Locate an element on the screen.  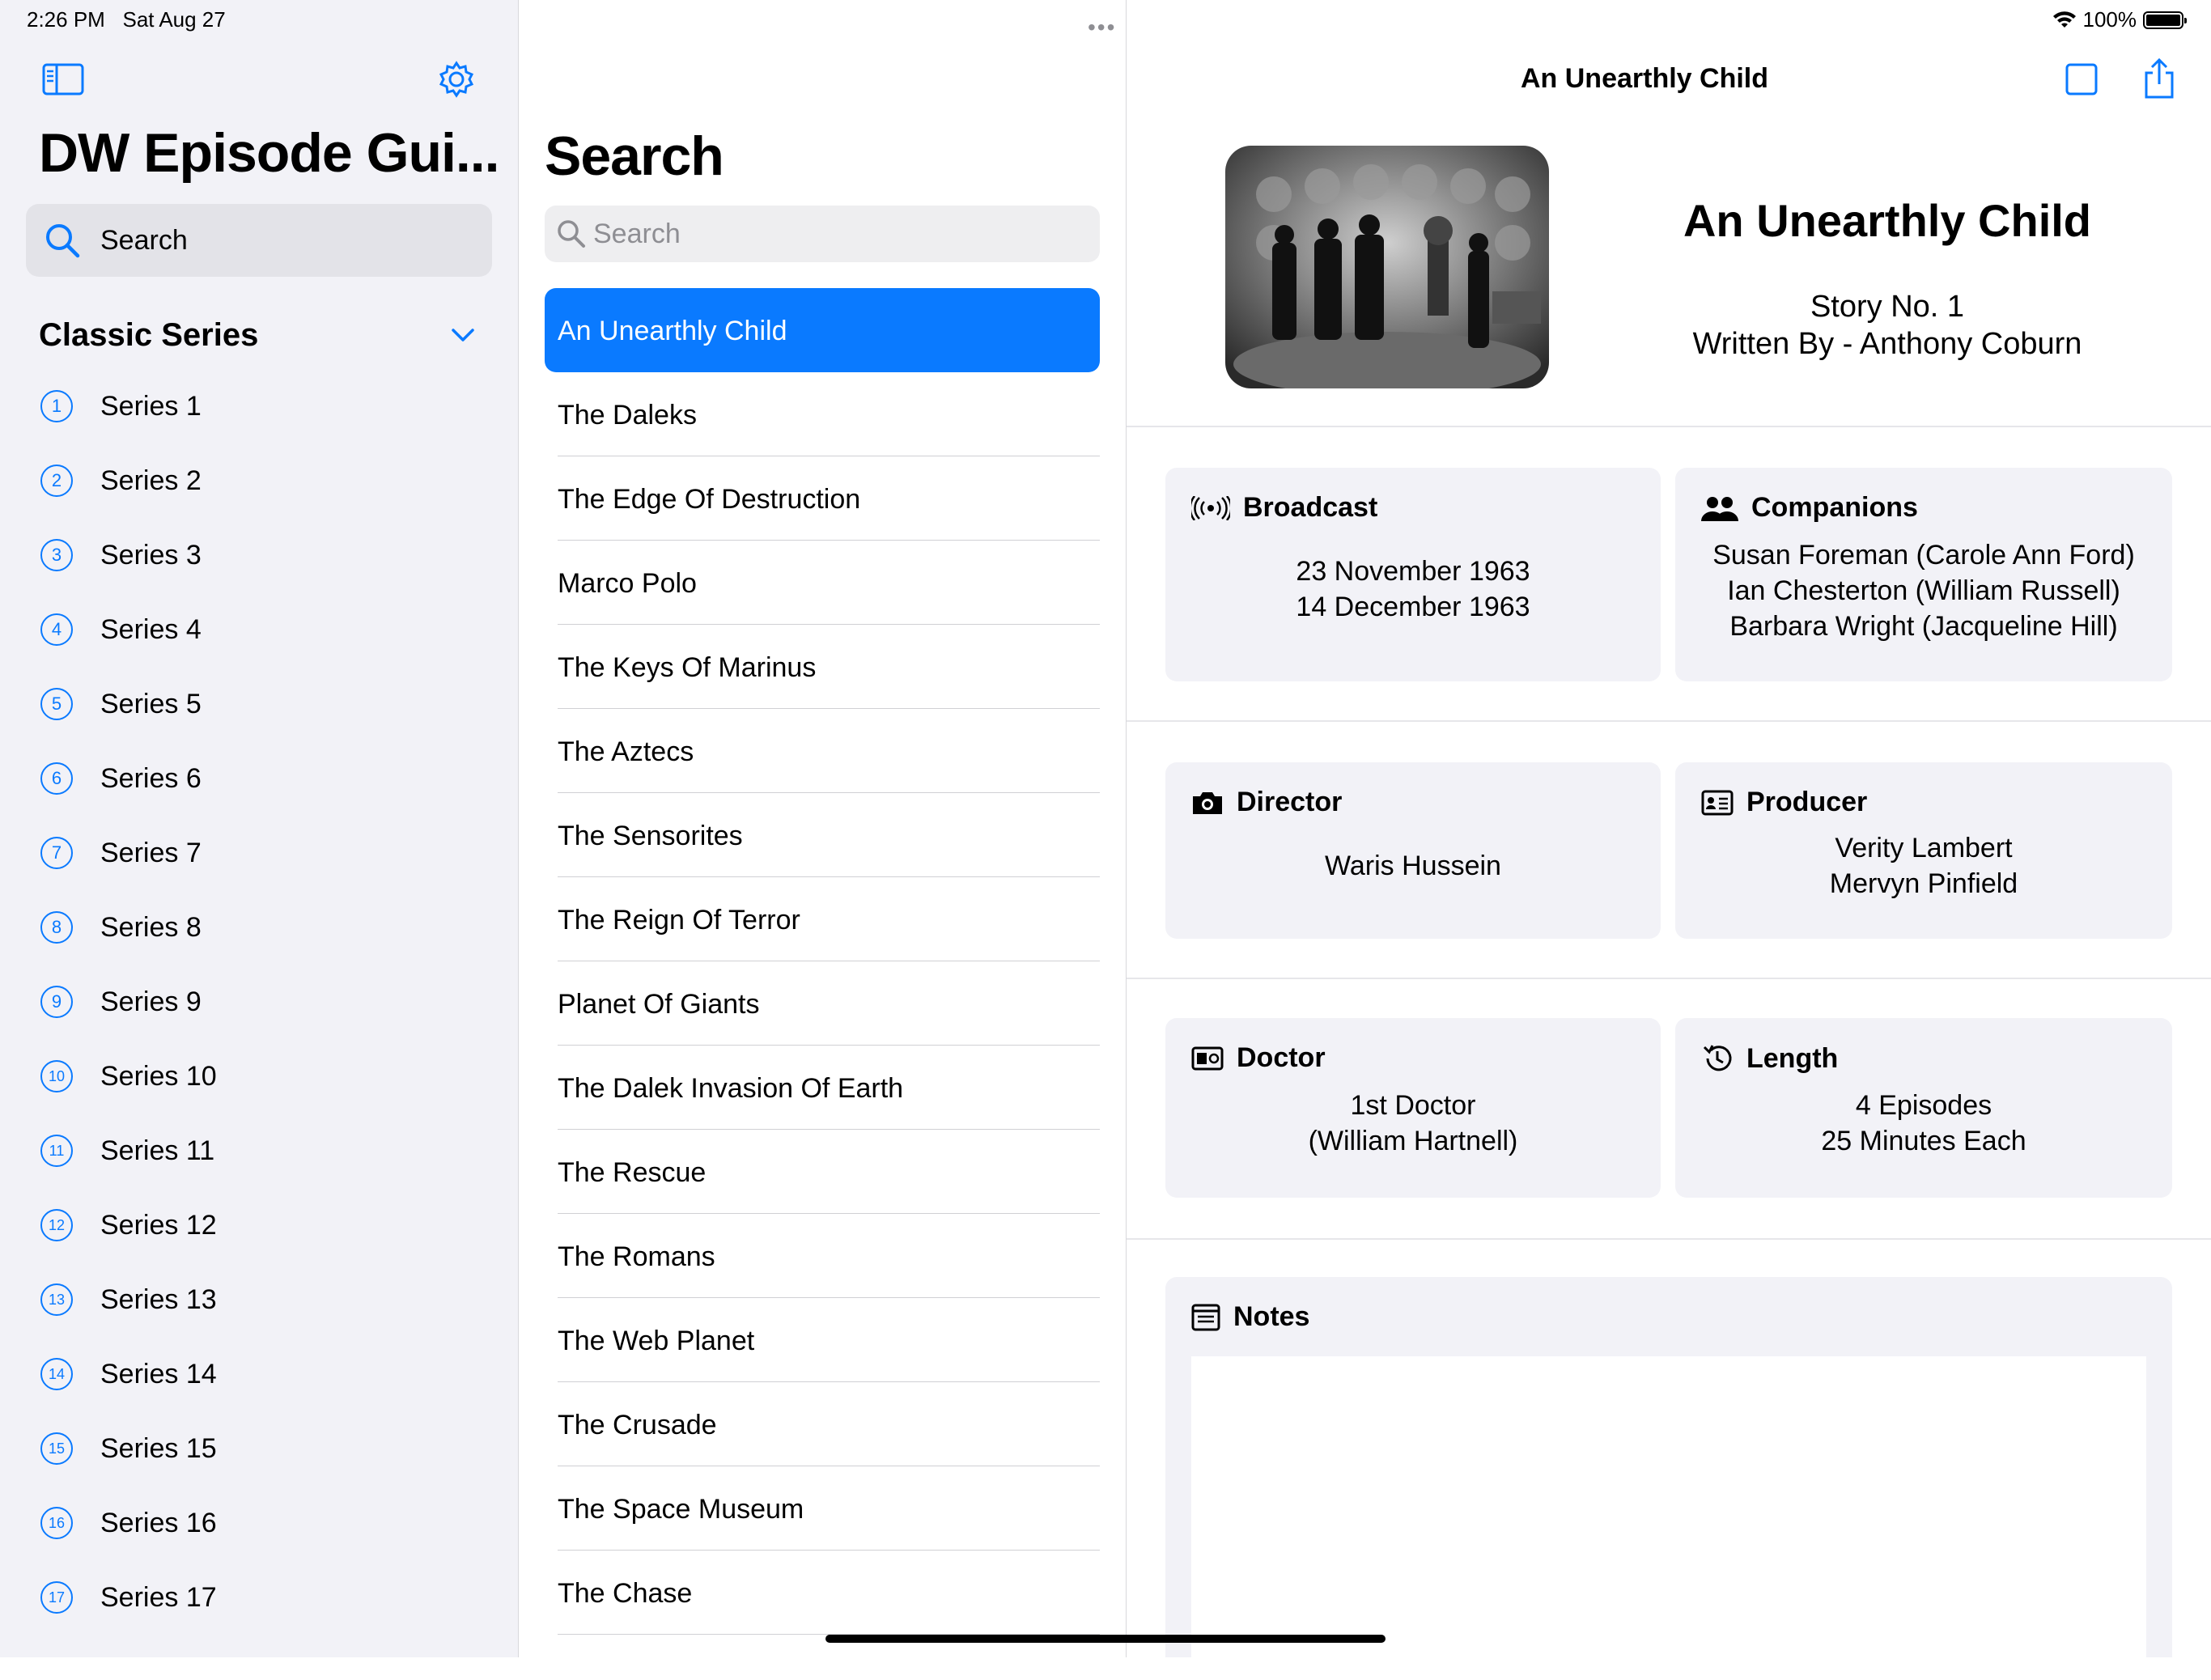
story-number: Story No. 1 is located at coordinates (1887, 307).